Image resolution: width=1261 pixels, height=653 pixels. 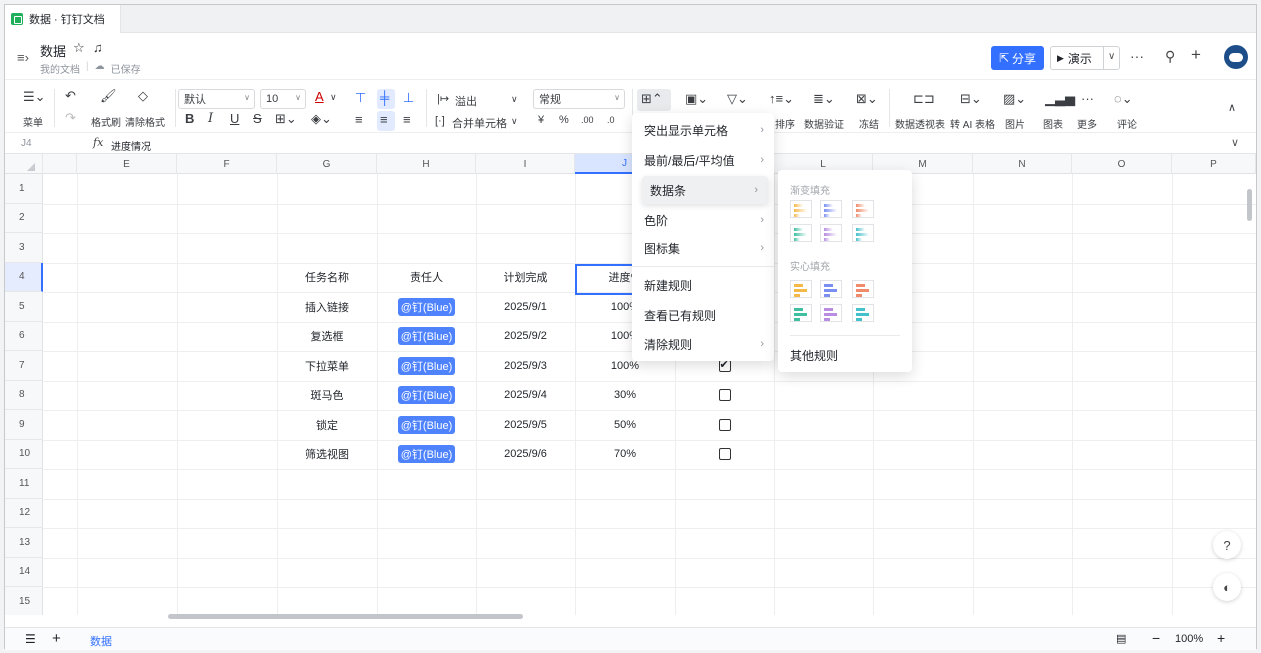 I want to click on image-icon: ▨⌄, so click(x=1014, y=99).